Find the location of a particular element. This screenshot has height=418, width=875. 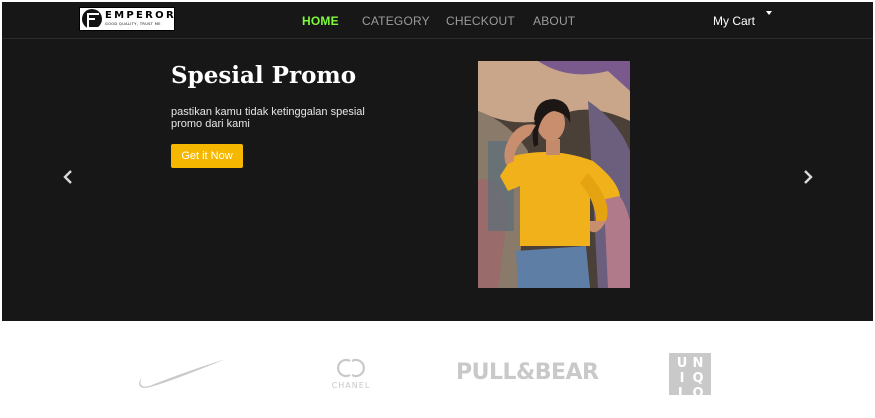

uniqlo-letter: Q is located at coordinates (698, 378).